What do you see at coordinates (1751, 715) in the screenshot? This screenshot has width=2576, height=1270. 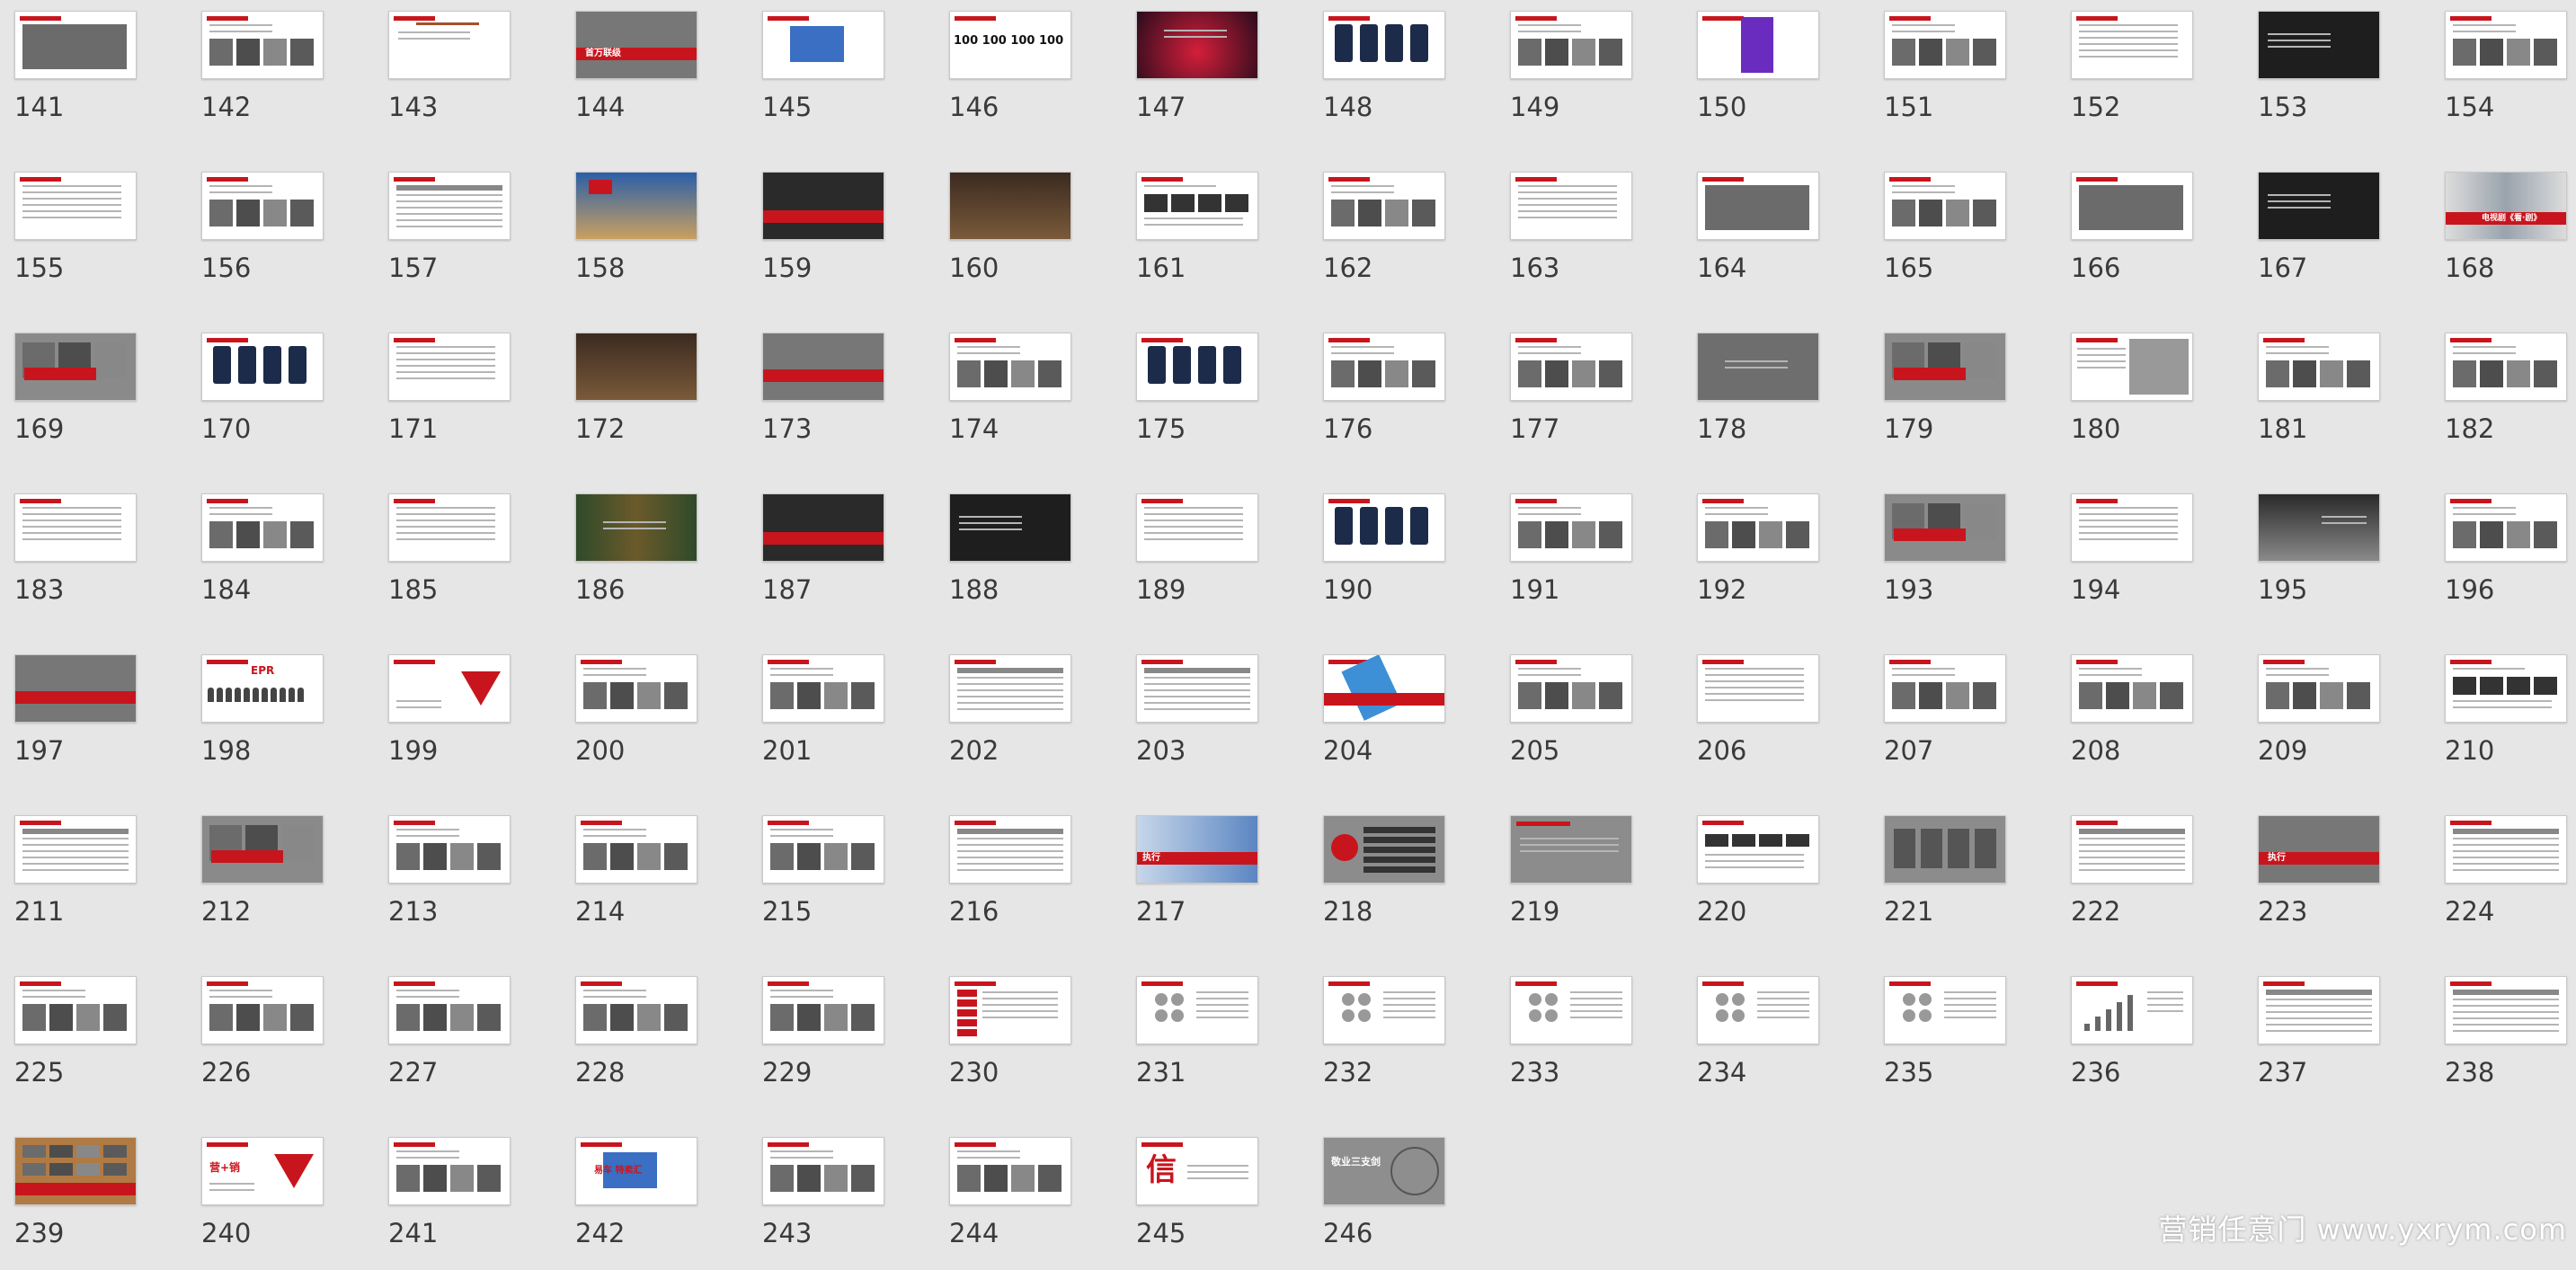 I see `slide-thumbnail: 206` at bounding box center [1751, 715].